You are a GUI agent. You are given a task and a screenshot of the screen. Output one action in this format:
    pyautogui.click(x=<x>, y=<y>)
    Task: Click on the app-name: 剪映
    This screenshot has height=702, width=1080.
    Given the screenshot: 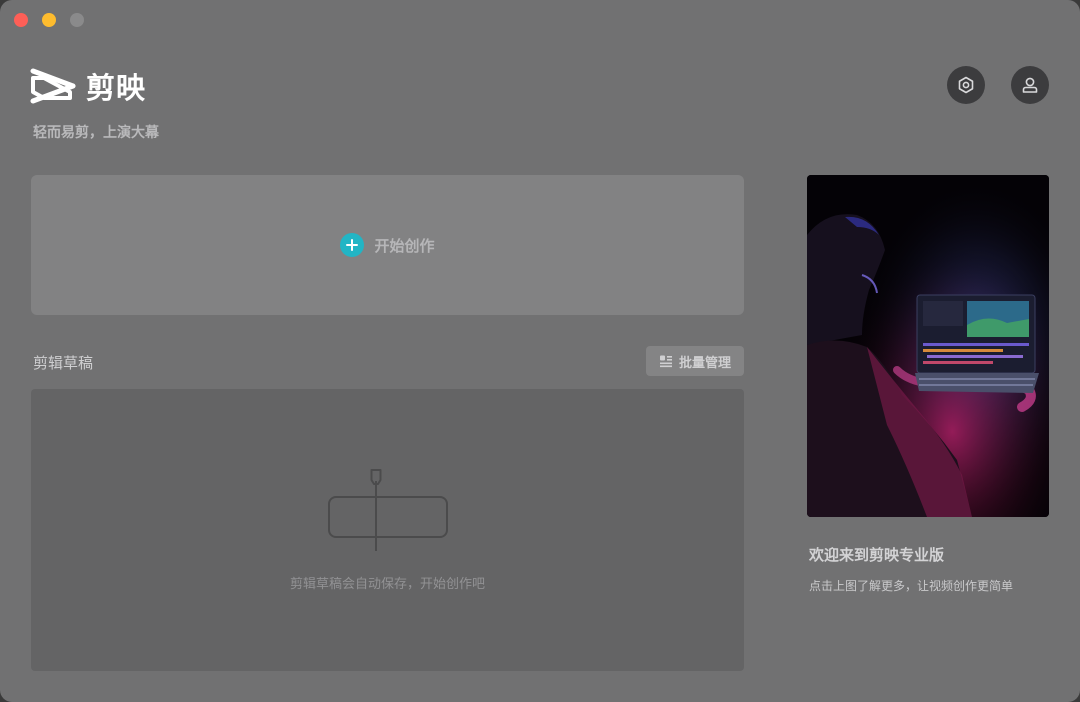 What is the action you would take?
    pyautogui.click(x=116, y=88)
    